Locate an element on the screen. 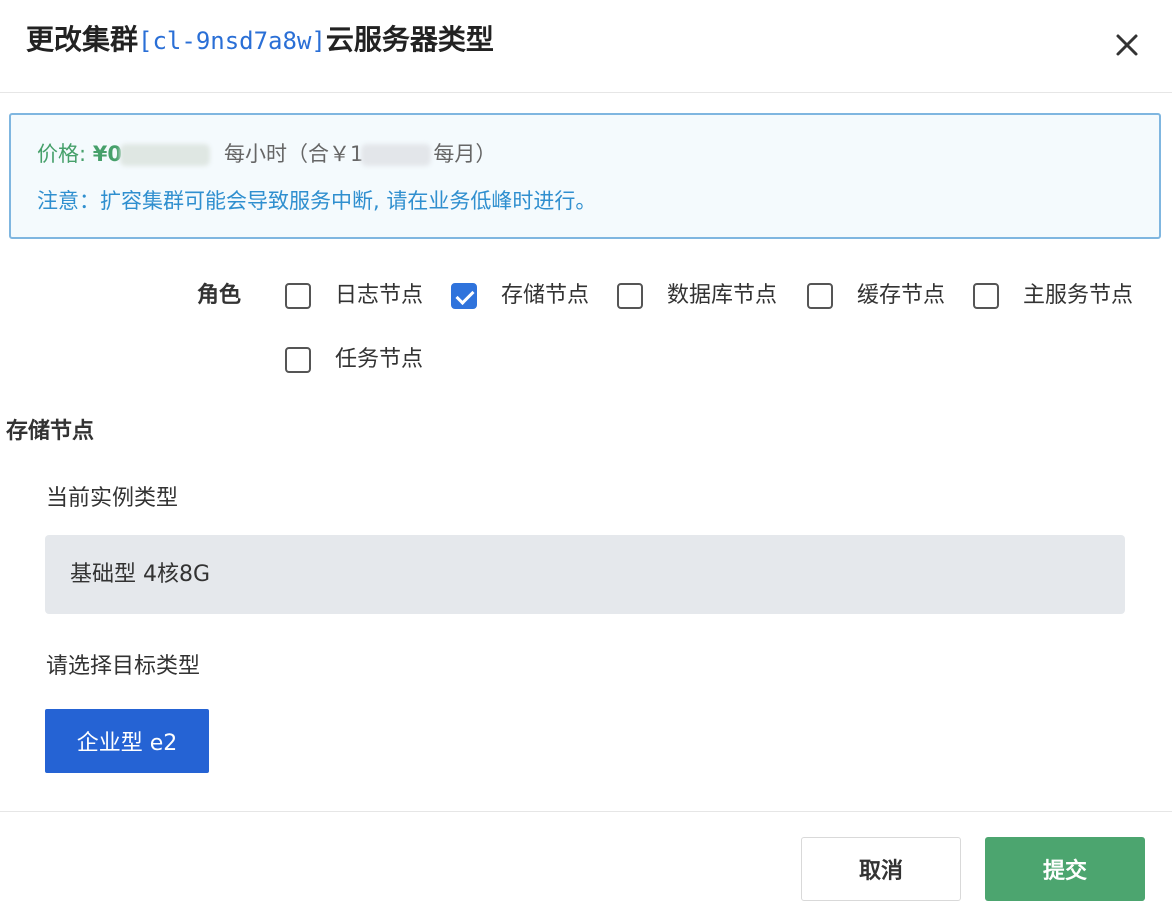  current-type-field: 基础型 4核8G is located at coordinates (585, 574).